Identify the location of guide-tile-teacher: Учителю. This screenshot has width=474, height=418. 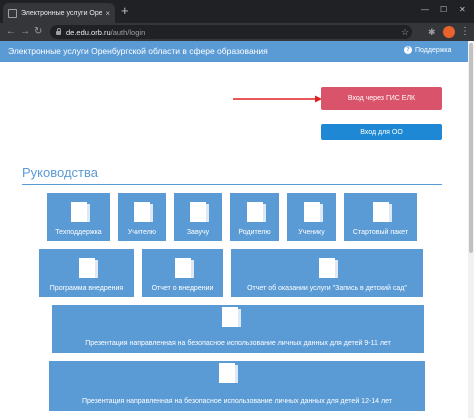
(142, 217).